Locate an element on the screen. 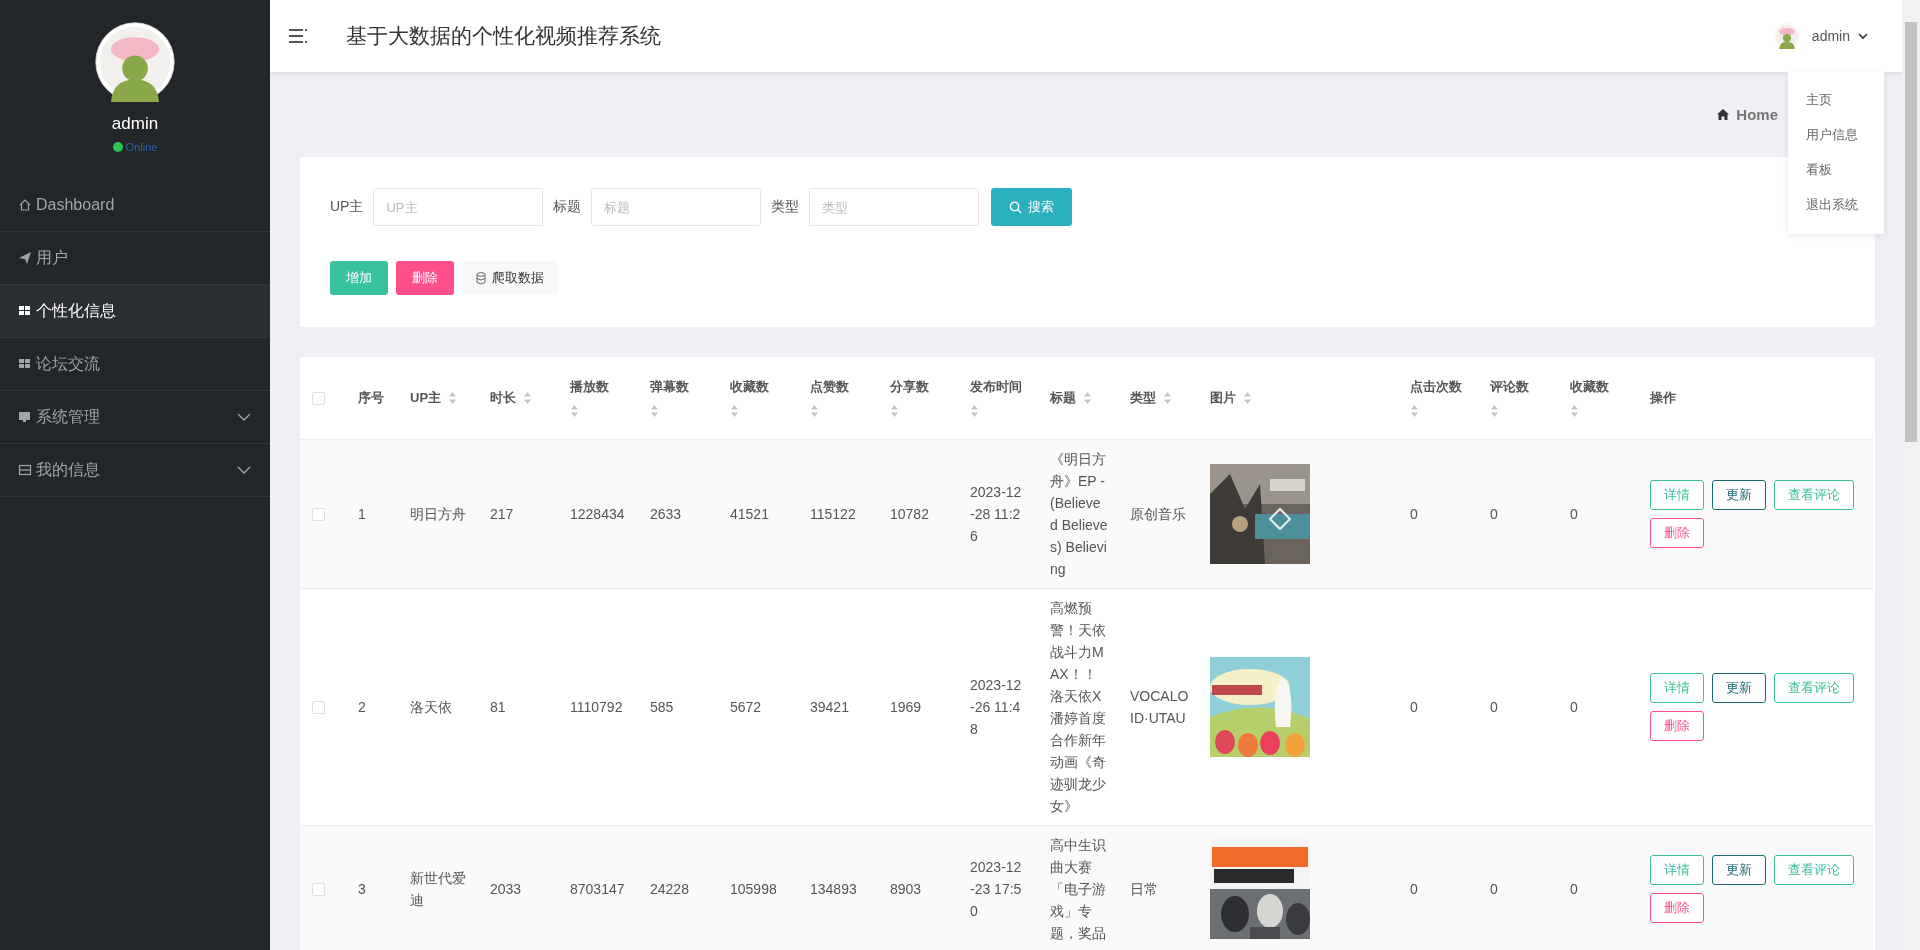  column-header: 点赞数 is located at coordinates (829, 387).